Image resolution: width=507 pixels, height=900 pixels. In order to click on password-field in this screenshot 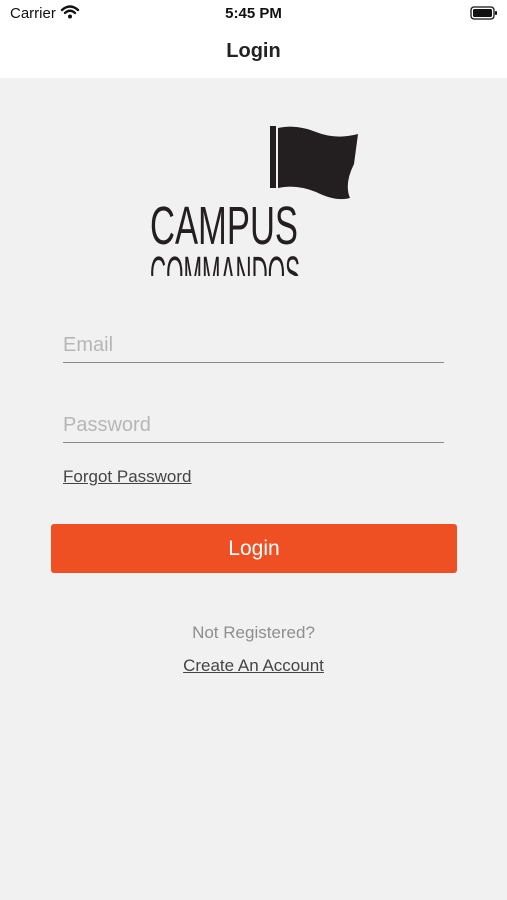, I will do `click(253, 425)`.